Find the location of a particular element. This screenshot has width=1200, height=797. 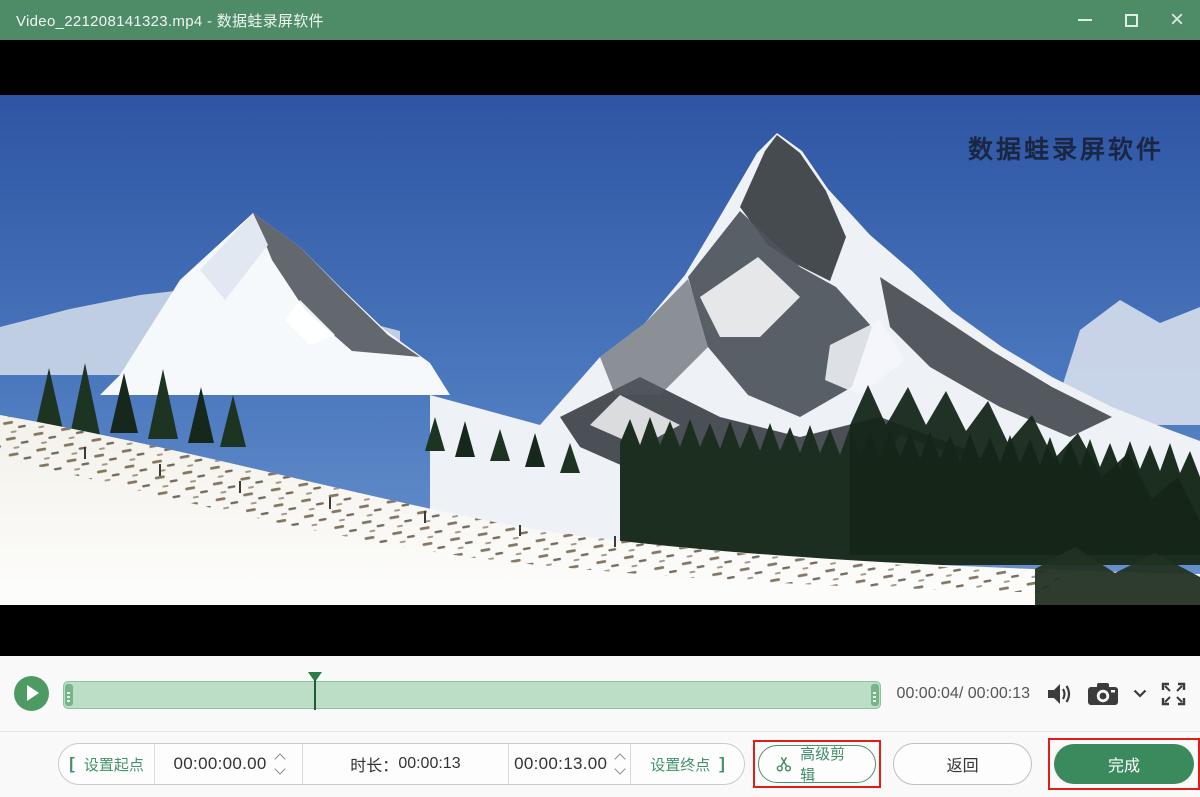

media-icons is located at coordinates (1116, 694).